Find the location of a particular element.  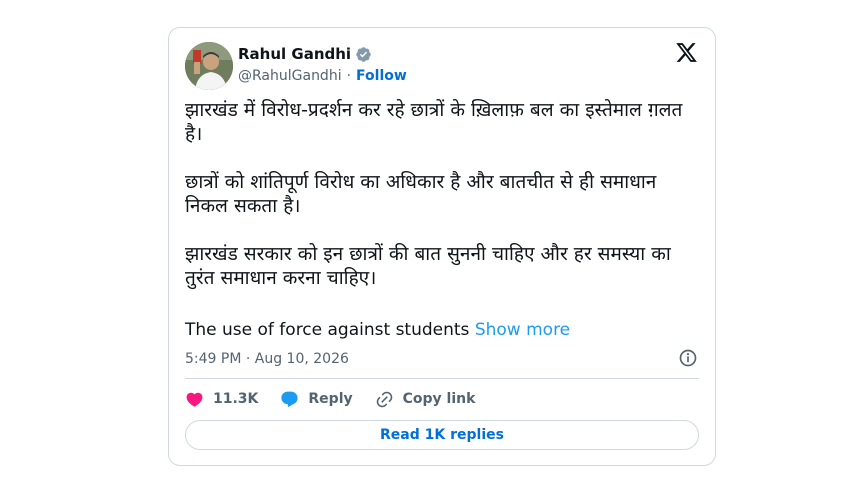

author-name-row: Rahul Gandhi is located at coordinates (305, 54).